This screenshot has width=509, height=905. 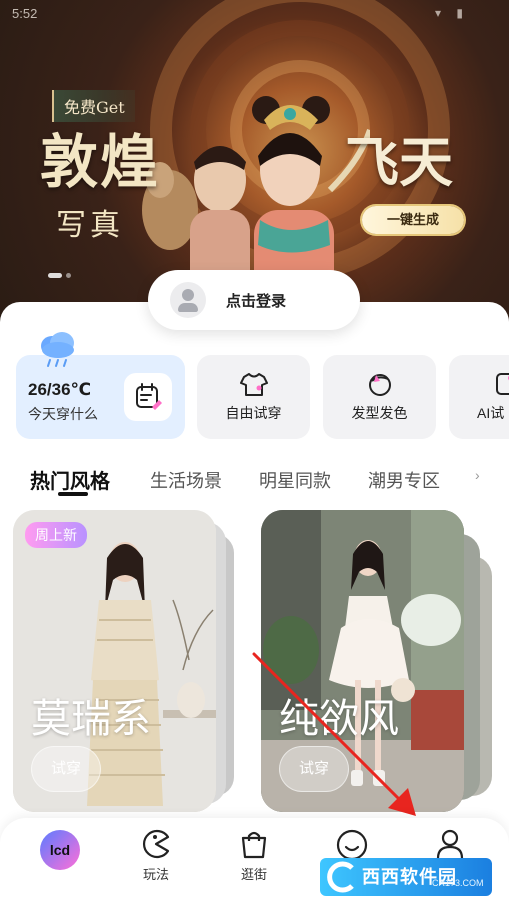 What do you see at coordinates (186, 480) in the screenshot?
I see `tab-life-scene: 生活场景` at bounding box center [186, 480].